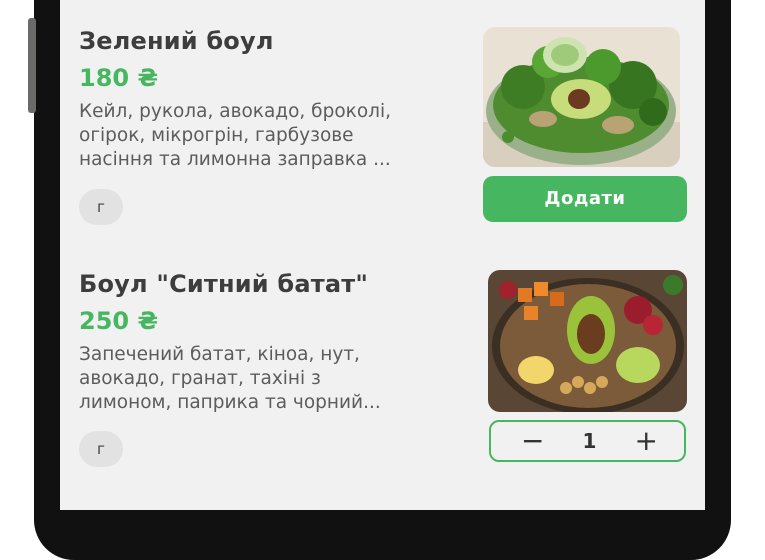  I want to click on increment-button: +, so click(646, 441).